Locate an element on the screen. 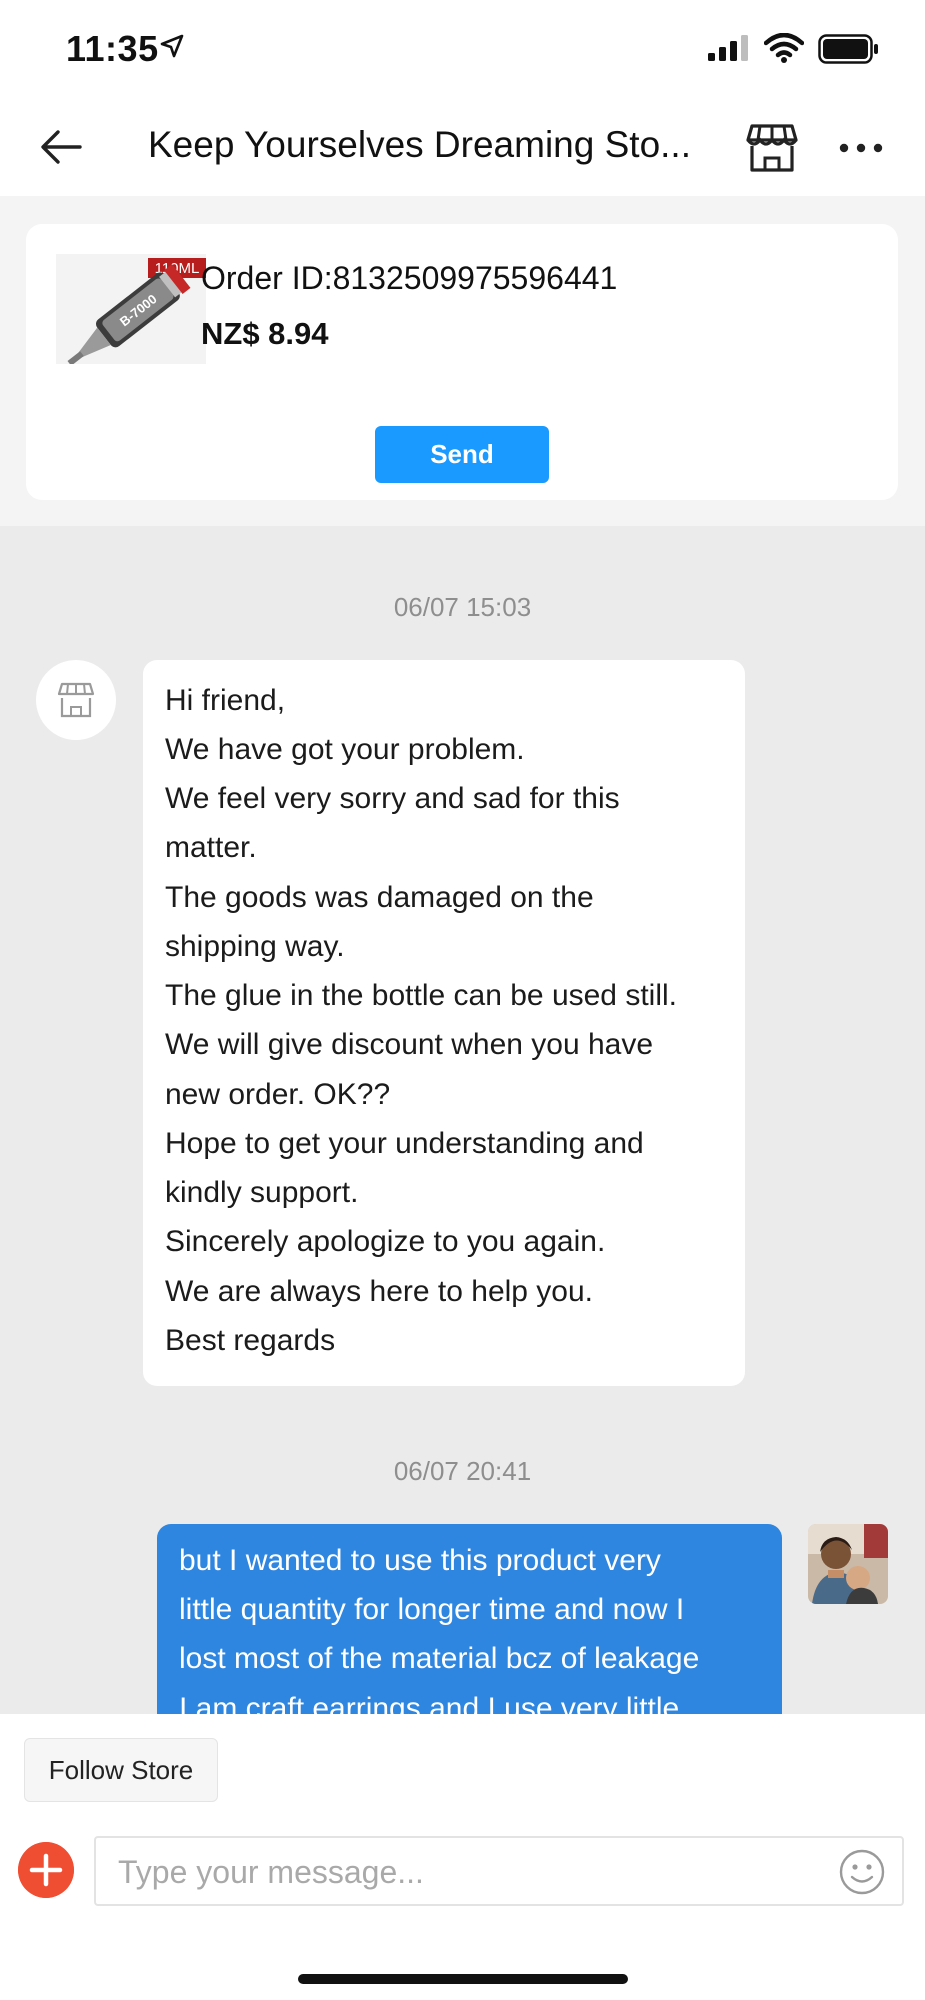 The height and width of the screenshot is (2000, 925). message-line: Hi friend, is located at coordinates (225, 700).